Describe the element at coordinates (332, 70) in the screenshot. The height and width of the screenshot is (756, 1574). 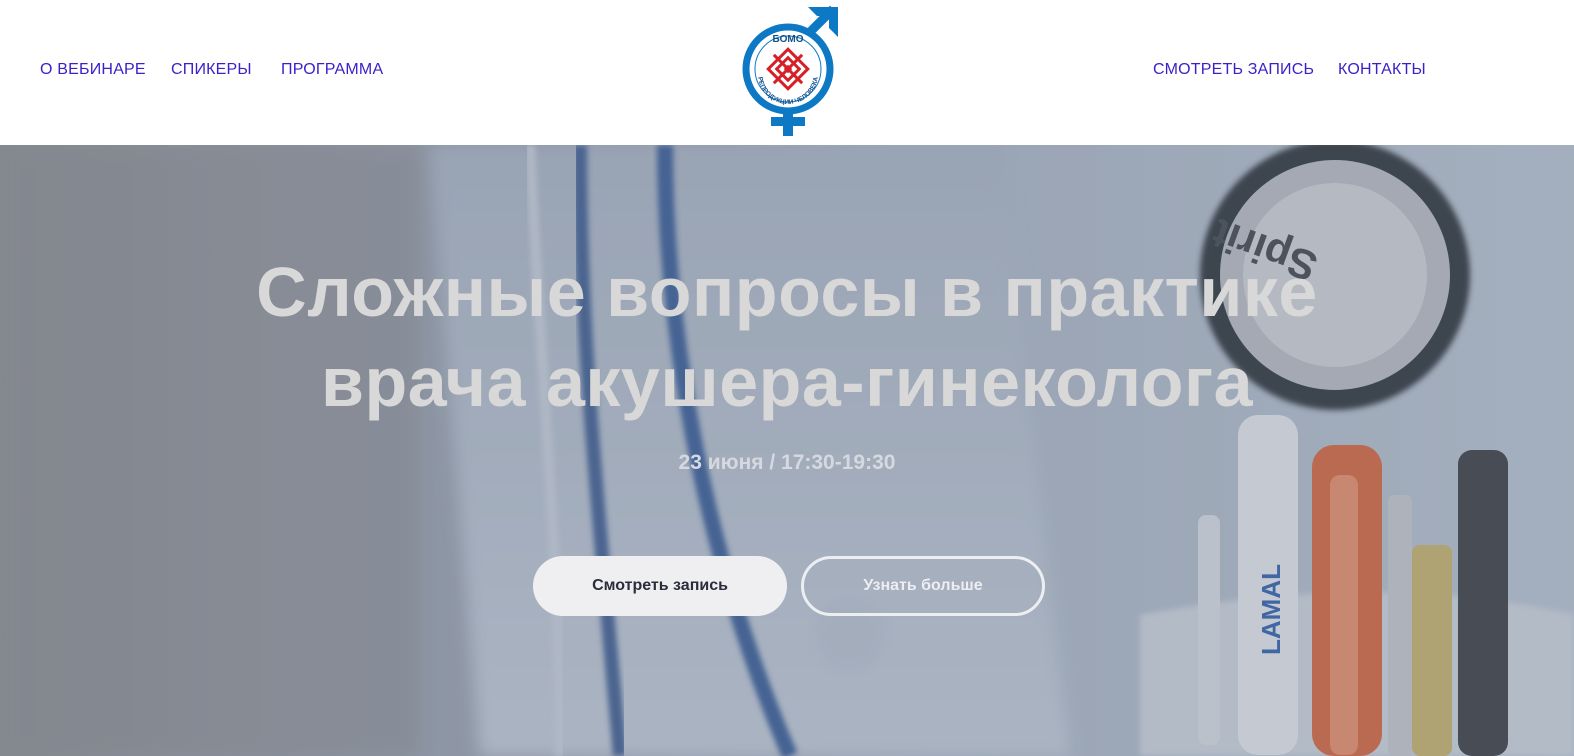
I see `nav-link-program: ПРОГРАММА` at that location.